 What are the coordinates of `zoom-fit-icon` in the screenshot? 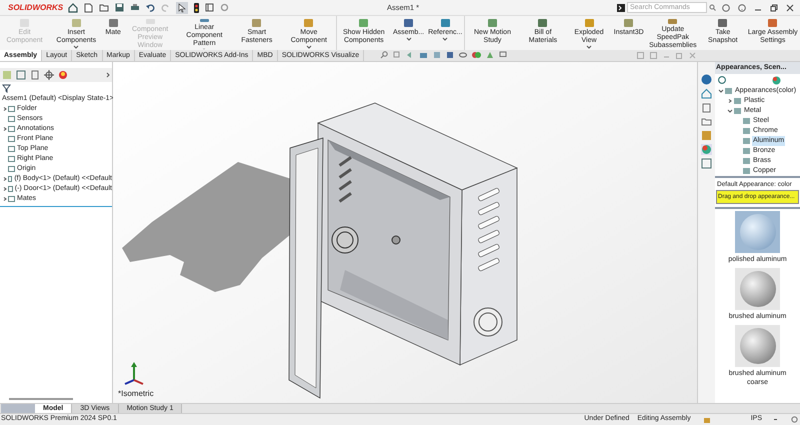 It's located at (384, 55).